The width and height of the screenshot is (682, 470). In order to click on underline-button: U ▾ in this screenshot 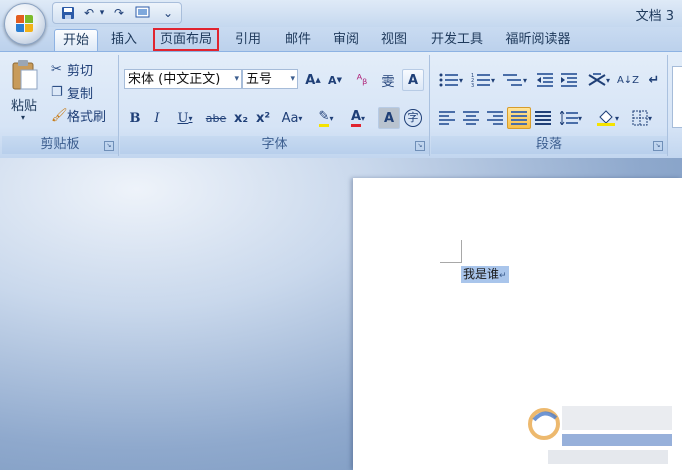, I will do `click(185, 118)`.